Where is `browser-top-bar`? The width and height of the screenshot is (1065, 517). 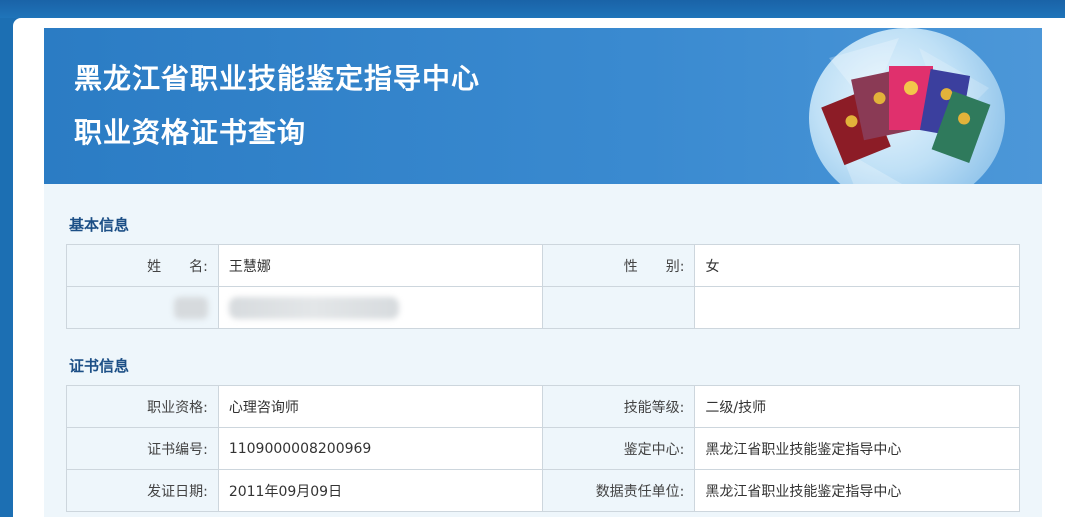
browser-top-bar is located at coordinates (532, 9).